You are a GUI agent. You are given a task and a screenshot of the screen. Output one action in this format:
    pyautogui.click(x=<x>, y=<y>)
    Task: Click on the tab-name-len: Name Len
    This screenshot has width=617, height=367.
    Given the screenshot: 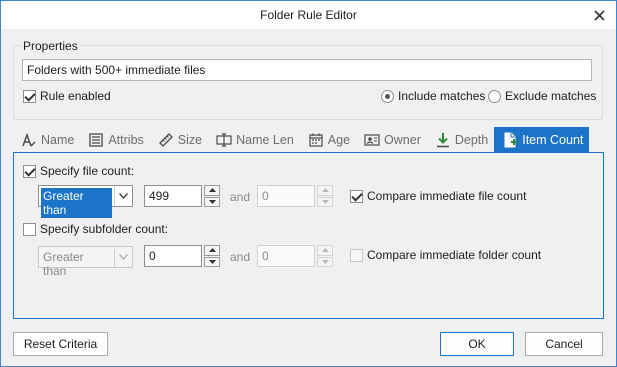 What is the action you would take?
    pyautogui.click(x=254, y=140)
    